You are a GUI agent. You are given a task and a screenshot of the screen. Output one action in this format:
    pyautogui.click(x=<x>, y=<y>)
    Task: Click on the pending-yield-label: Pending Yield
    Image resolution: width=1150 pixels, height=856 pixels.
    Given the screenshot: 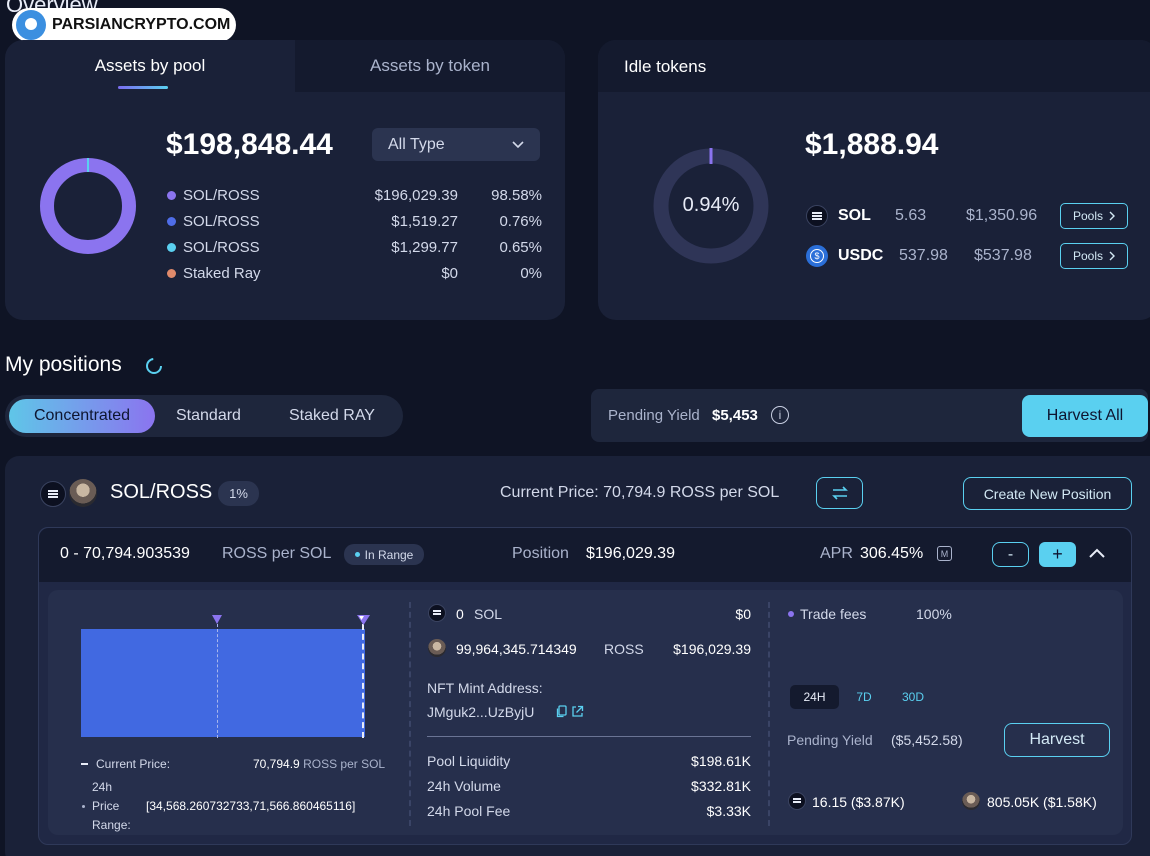 What is the action you would take?
    pyautogui.click(x=830, y=740)
    